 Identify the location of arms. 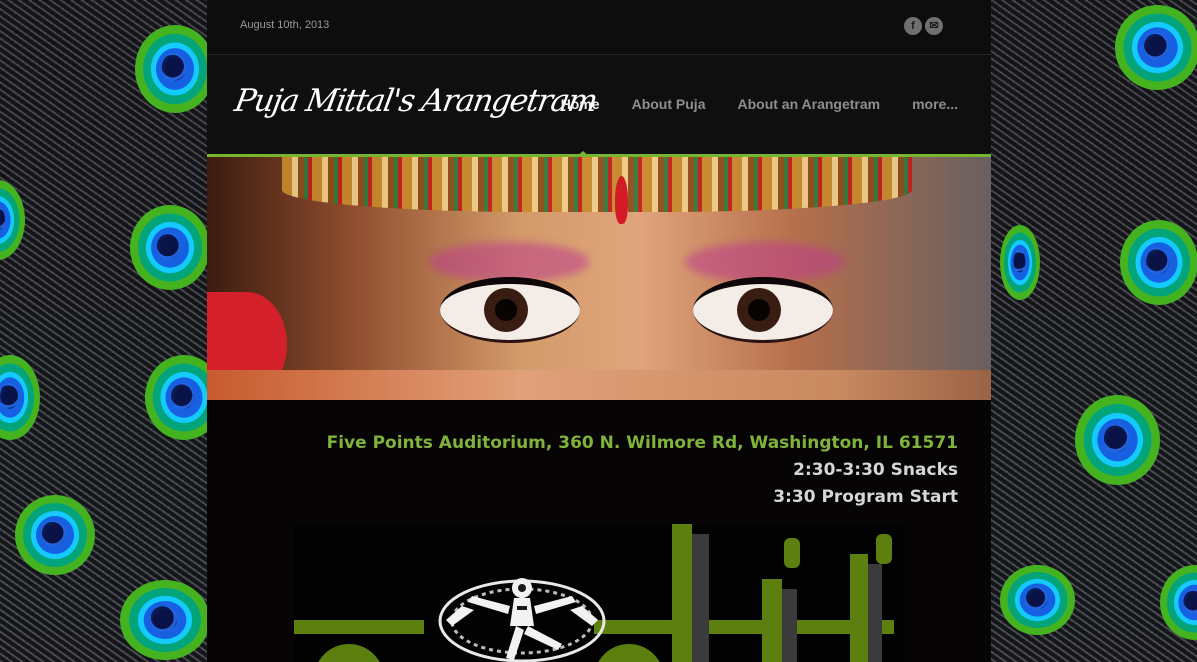
(599, 385).